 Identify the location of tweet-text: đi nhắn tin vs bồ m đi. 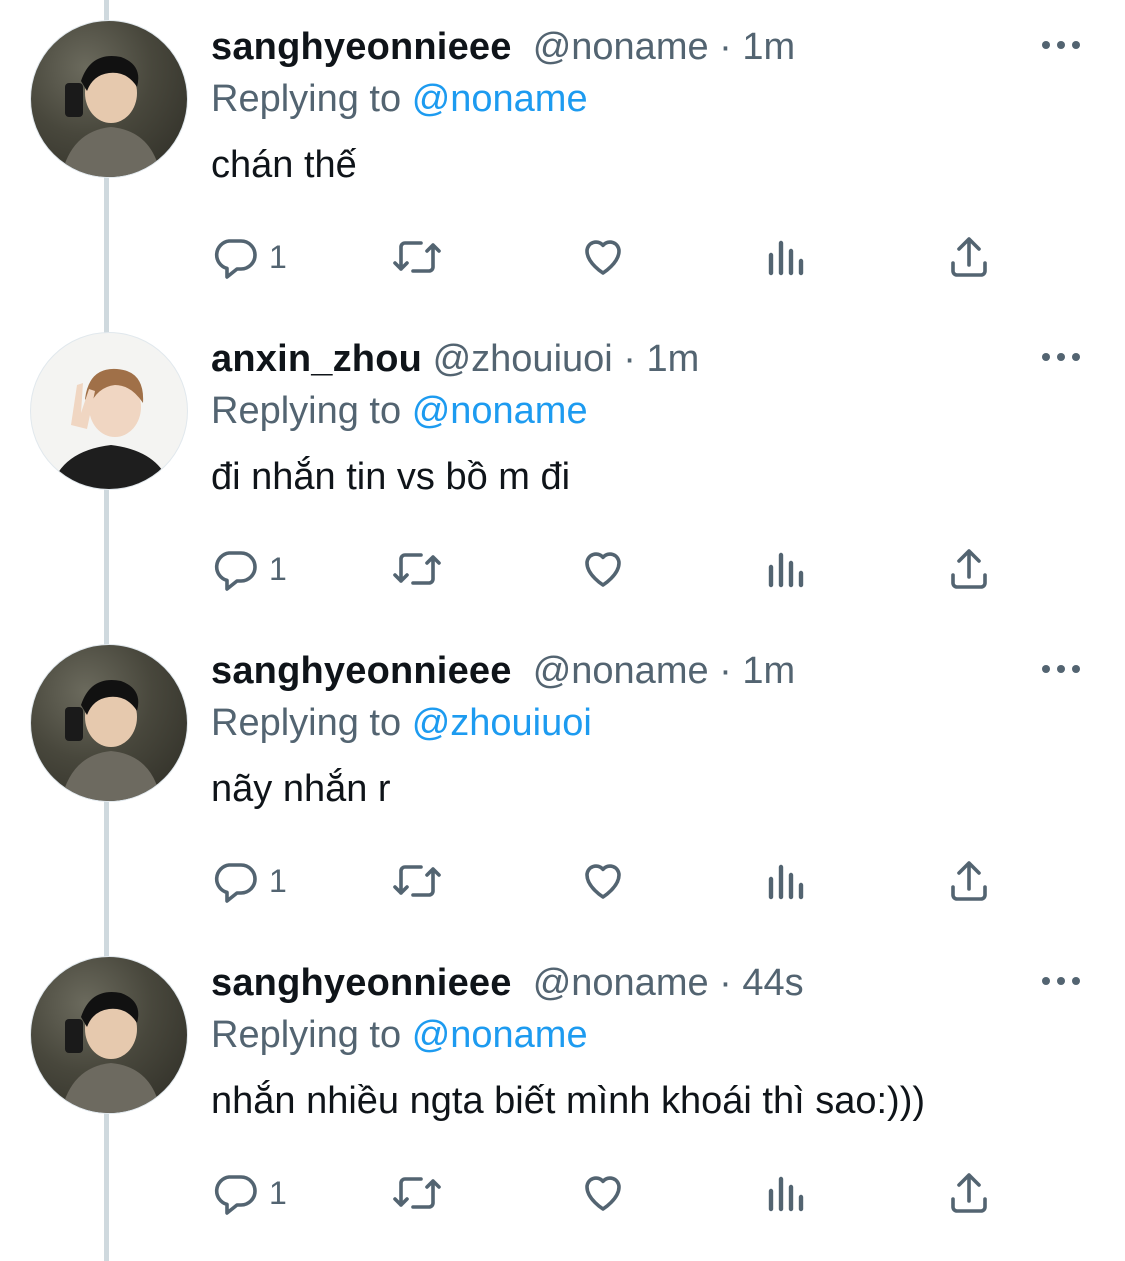
(391, 477).